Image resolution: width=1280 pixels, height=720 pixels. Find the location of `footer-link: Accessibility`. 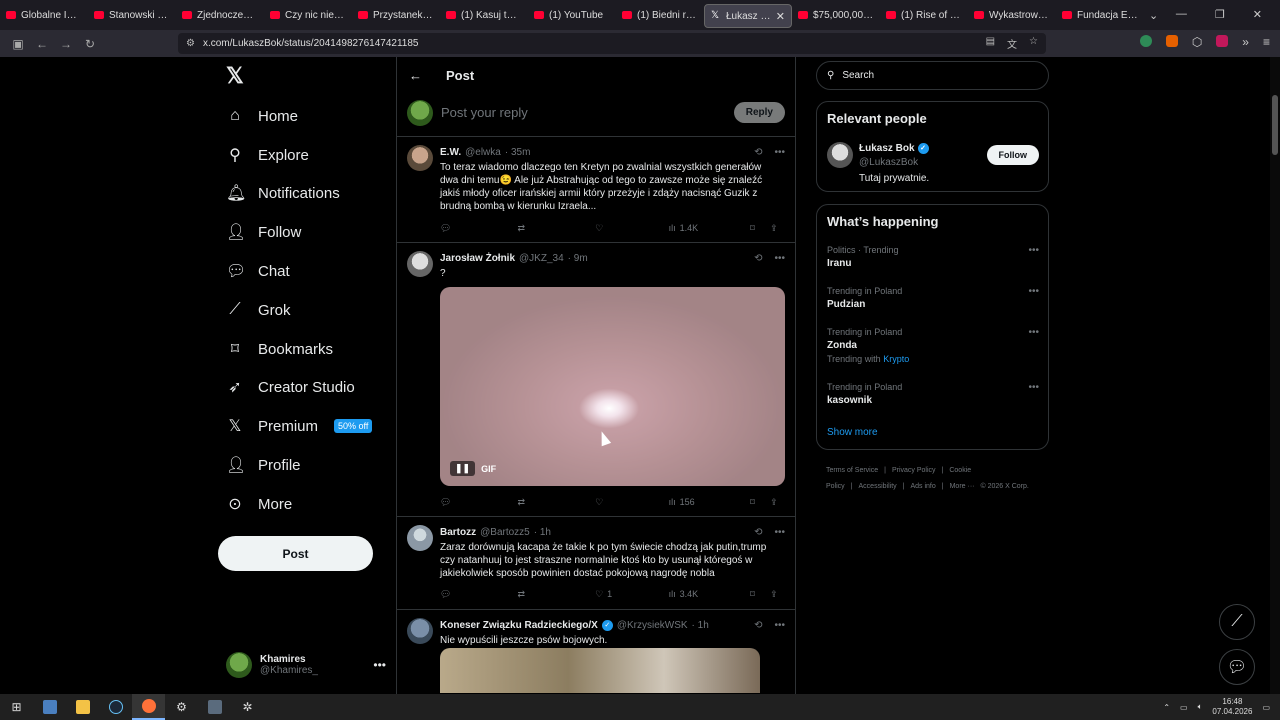

footer-link: Accessibility is located at coordinates (878, 486).